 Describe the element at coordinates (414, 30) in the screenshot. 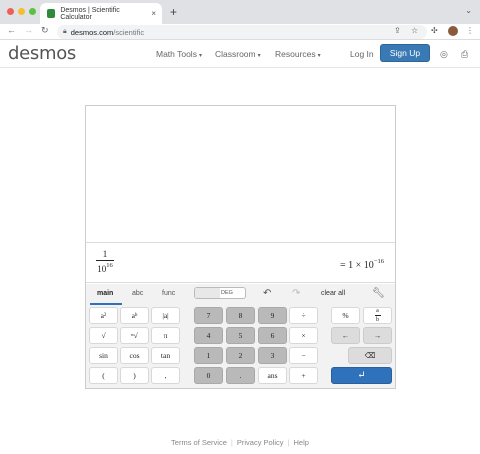

I see `star-icon: ☆` at that location.